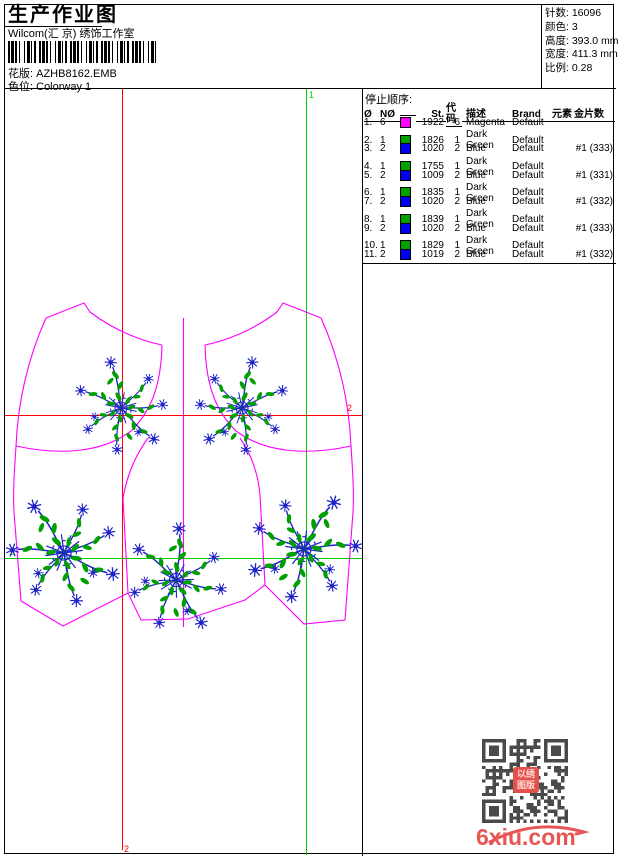 Image resolution: width=620 pixels, height=860 pixels. I want to click on col-element: 元素, so click(563, 115).